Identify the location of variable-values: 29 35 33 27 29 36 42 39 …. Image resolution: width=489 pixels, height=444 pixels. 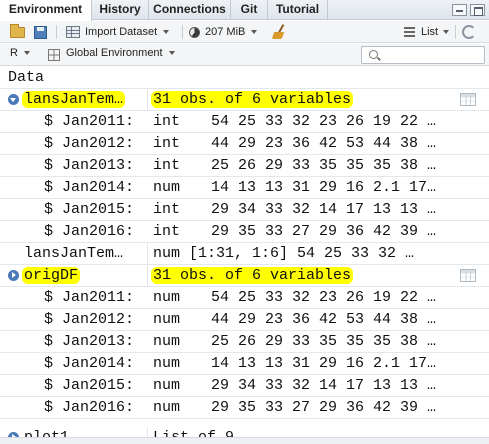
(324, 407).